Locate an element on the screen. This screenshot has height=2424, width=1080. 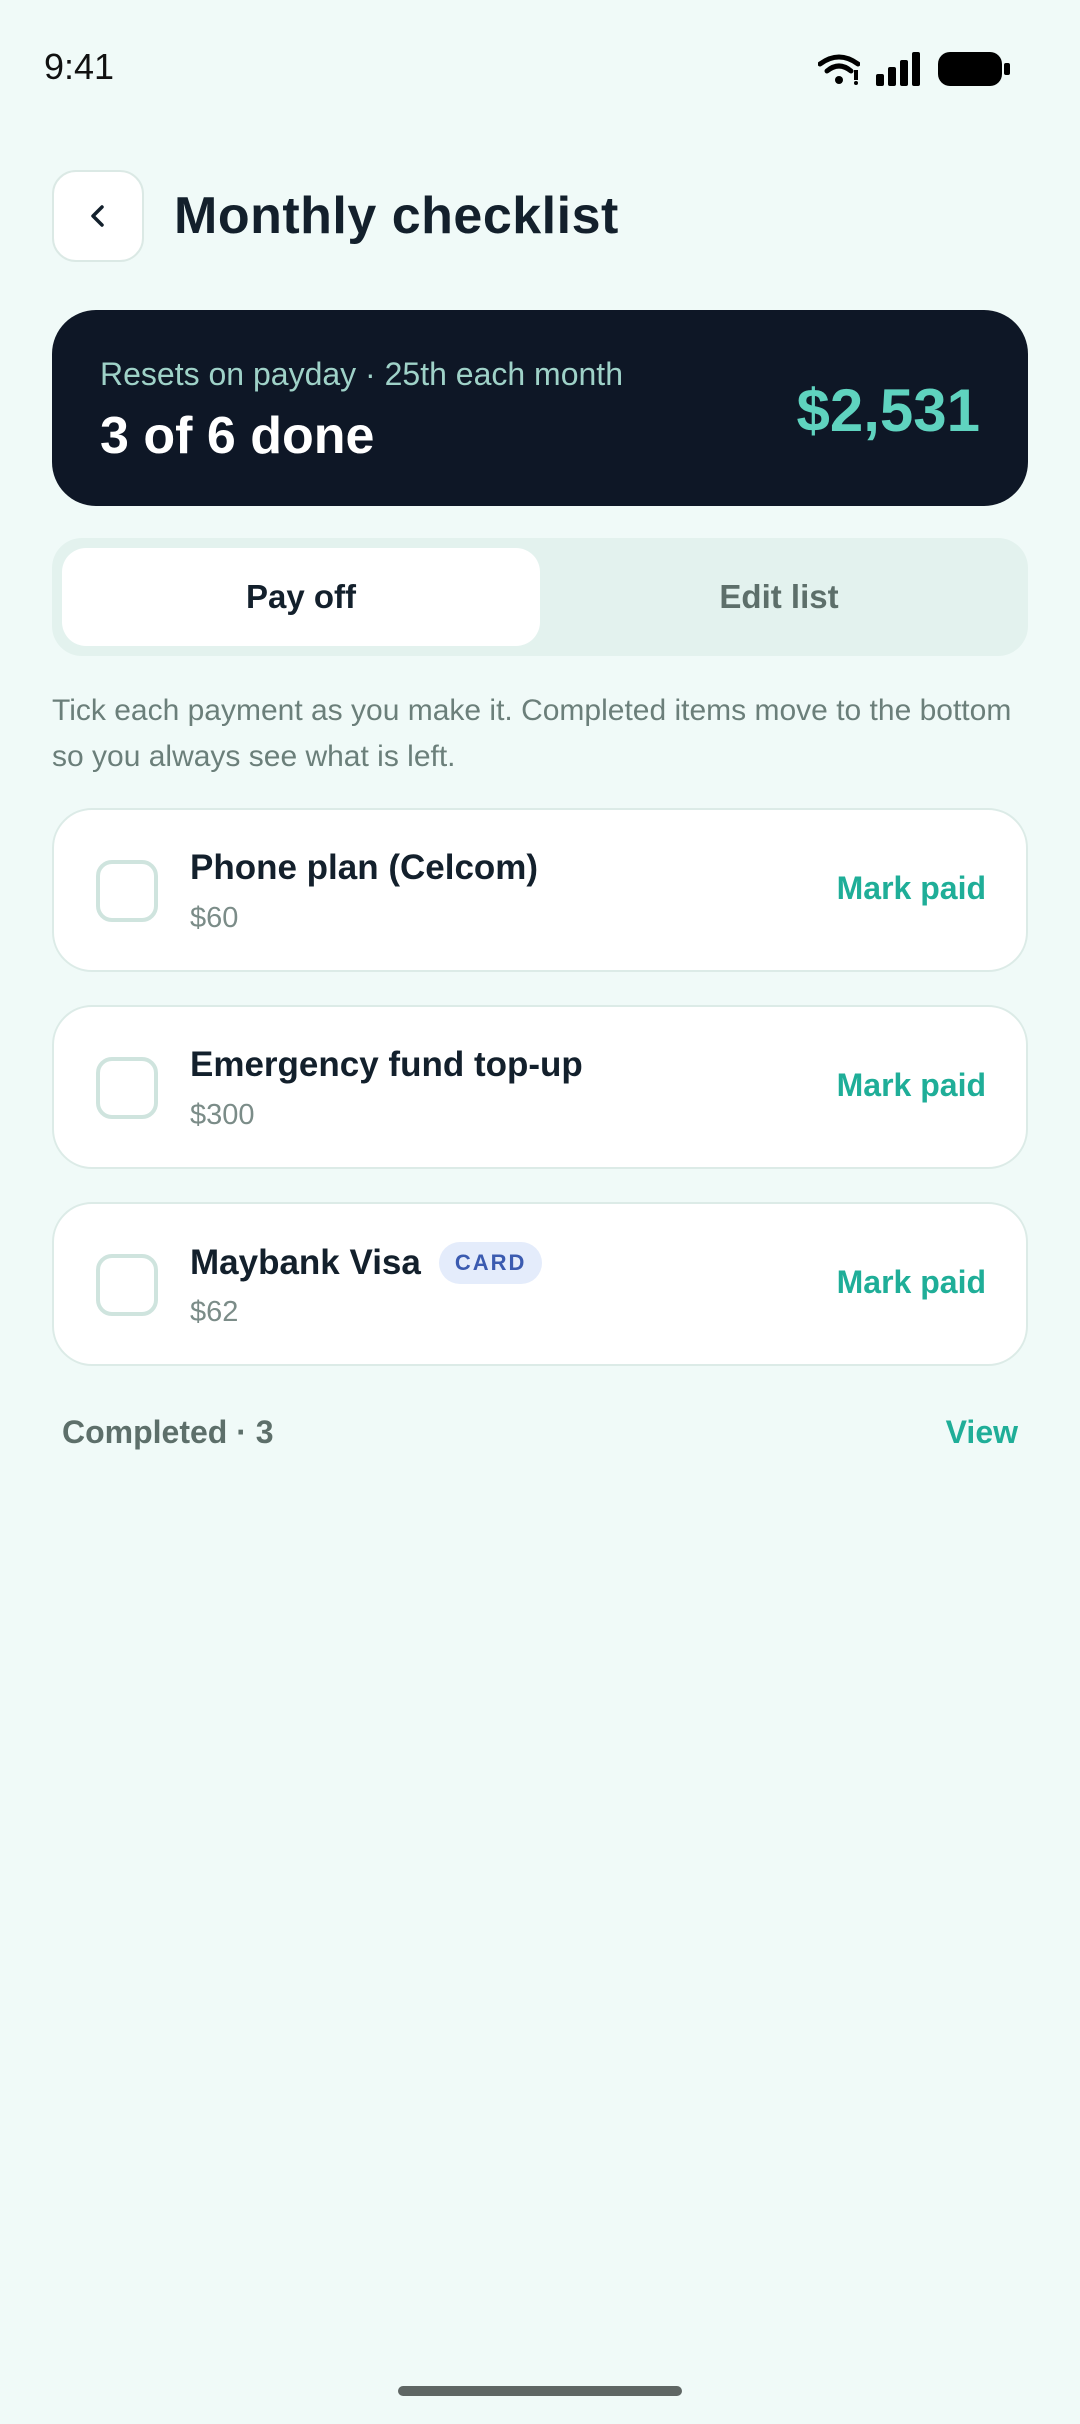
header: Monthly checklist is located at coordinates (335, 216).